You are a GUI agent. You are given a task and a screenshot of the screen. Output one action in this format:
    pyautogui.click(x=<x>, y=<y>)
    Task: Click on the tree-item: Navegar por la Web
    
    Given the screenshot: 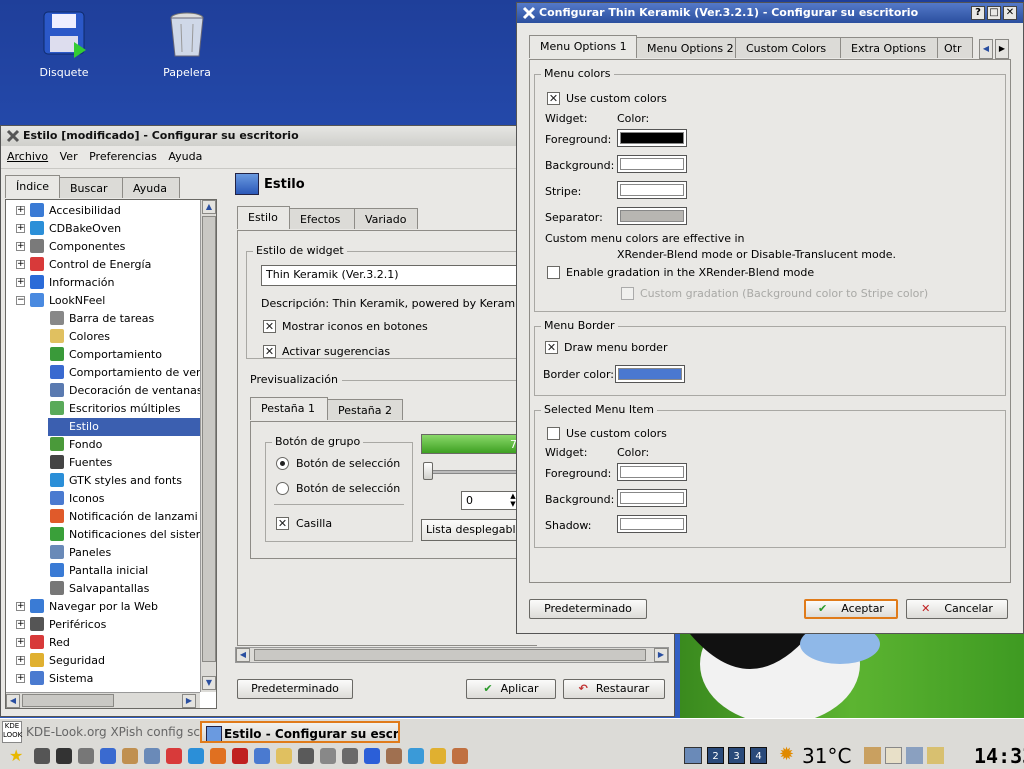 What is the action you would take?
    pyautogui.click(x=115, y=607)
    